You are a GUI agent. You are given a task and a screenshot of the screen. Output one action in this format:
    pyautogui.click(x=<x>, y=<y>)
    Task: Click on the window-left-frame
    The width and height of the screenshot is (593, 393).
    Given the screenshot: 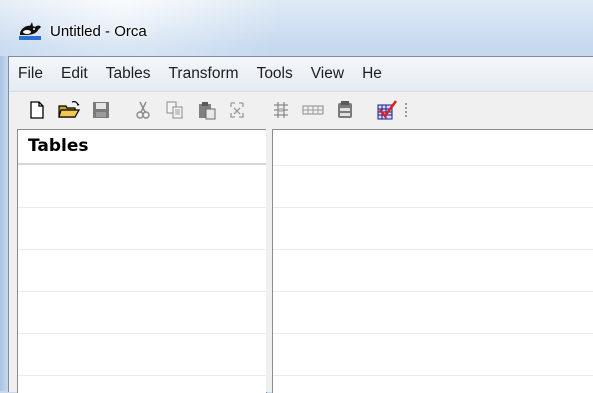 What is the action you would take?
    pyautogui.click(x=4, y=223)
    